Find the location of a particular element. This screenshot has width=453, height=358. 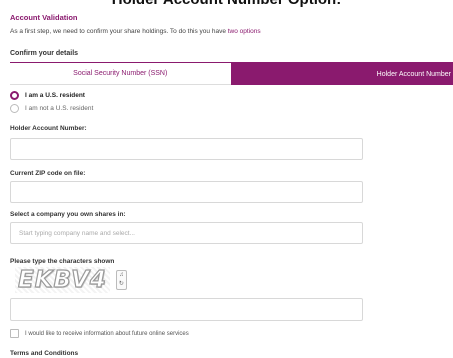

terms-title: Terms and Conditions is located at coordinates (44, 353).